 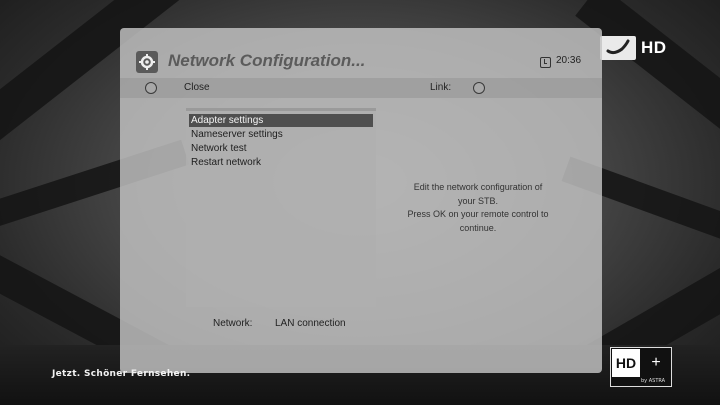 I want to click on channel-hd-label: HD, so click(x=654, y=47).